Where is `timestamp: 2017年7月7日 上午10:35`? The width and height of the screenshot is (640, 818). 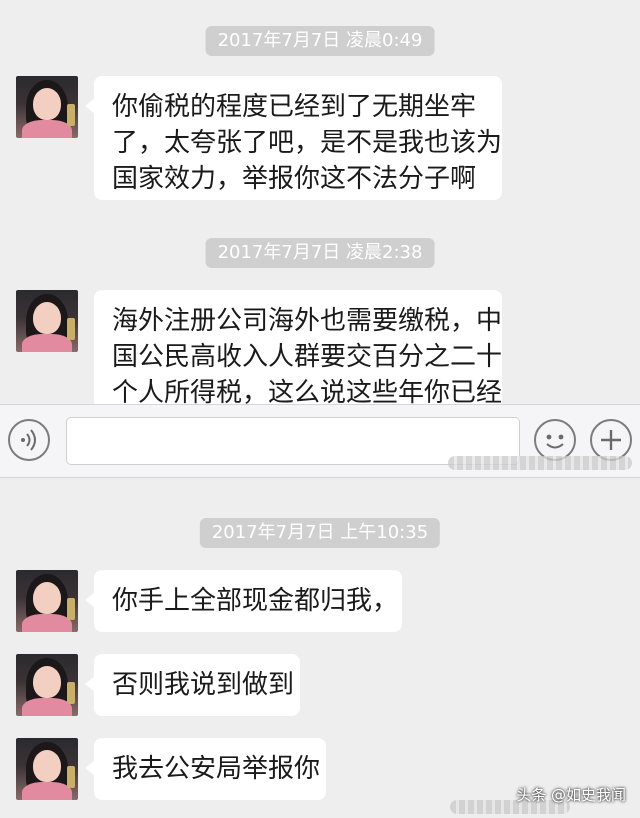 timestamp: 2017年7月7日 上午10:35 is located at coordinates (320, 533).